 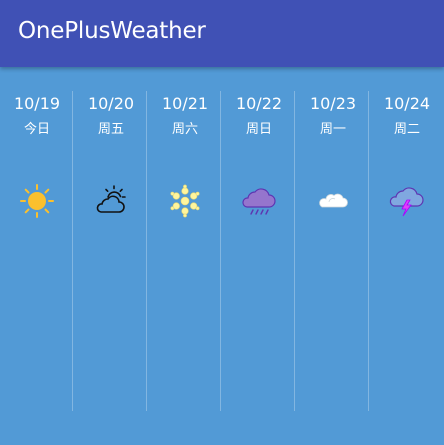 What do you see at coordinates (407, 201) in the screenshot?
I see `thunderstorm-icon` at bounding box center [407, 201].